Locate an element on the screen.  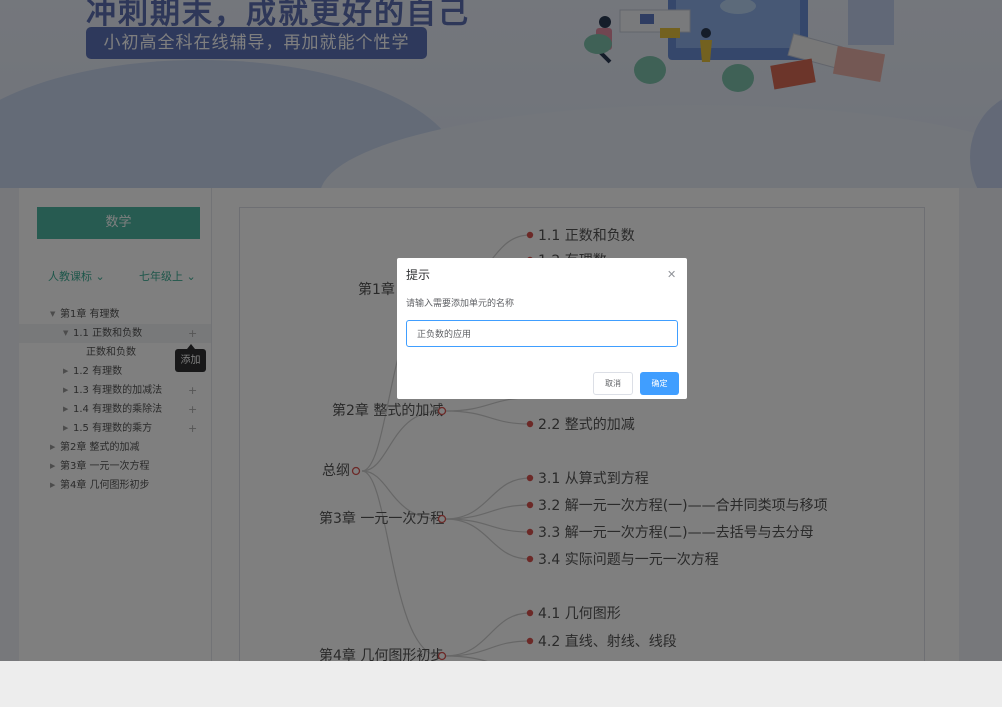
prompt-dialog: 提示 ✕ 请输入需要添加单元的名称 取消 确定 is located at coordinates (542, 328).